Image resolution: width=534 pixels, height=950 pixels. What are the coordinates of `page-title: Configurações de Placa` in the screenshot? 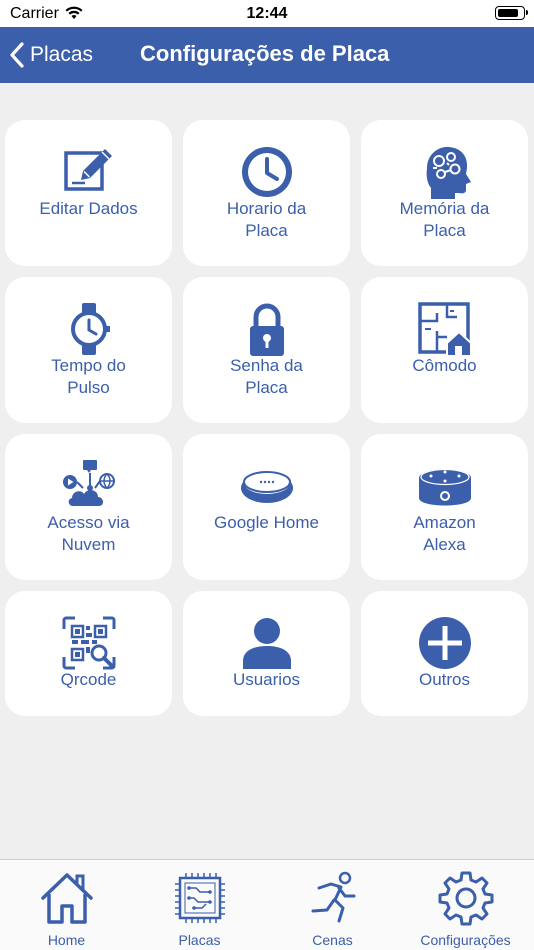 It's located at (265, 53).